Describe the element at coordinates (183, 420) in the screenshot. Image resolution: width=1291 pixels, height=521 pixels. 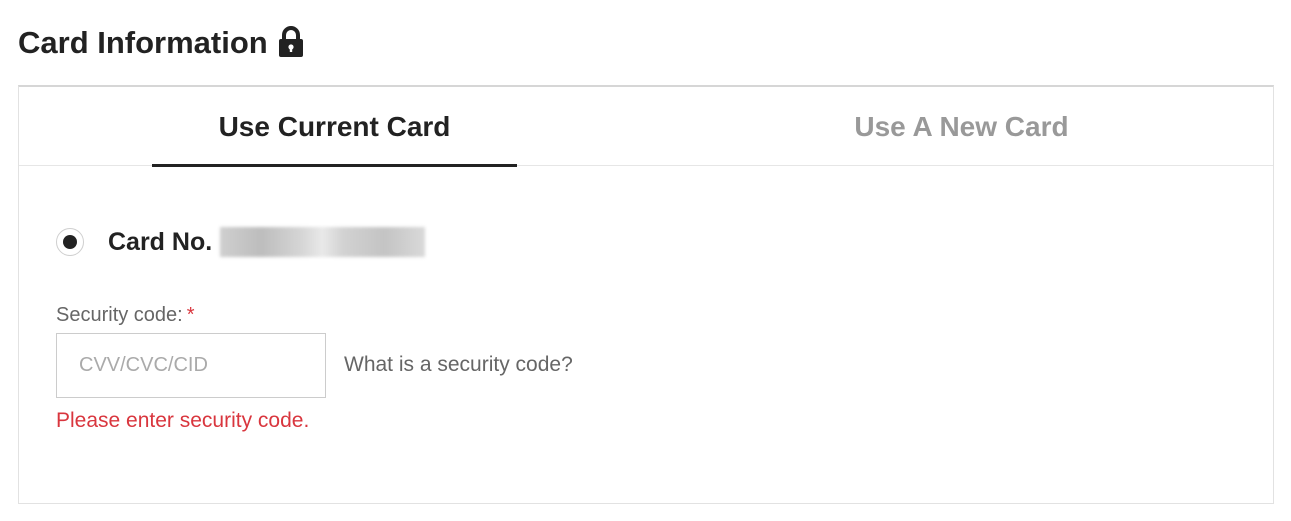
I see `security-code-error: Please enter security code.` at that location.